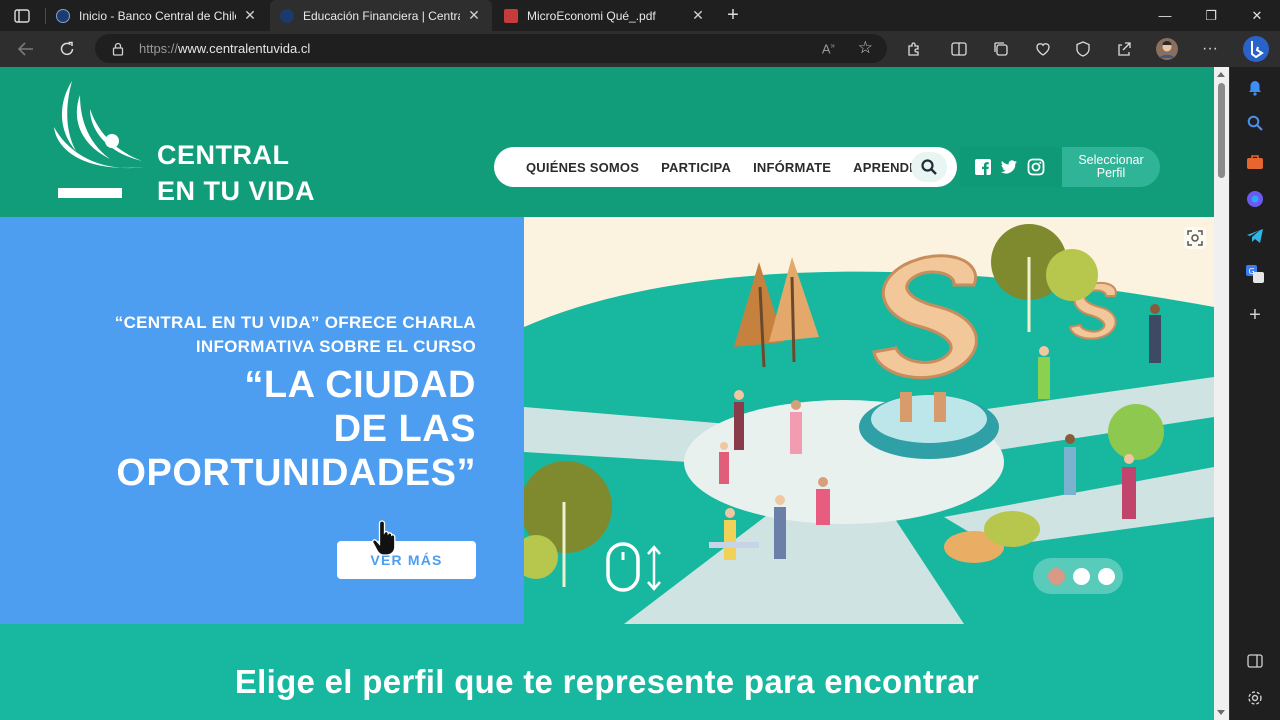  Describe the element at coordinates (1210, 49) in the screenshot. I see `more-icon: ···` at that location.